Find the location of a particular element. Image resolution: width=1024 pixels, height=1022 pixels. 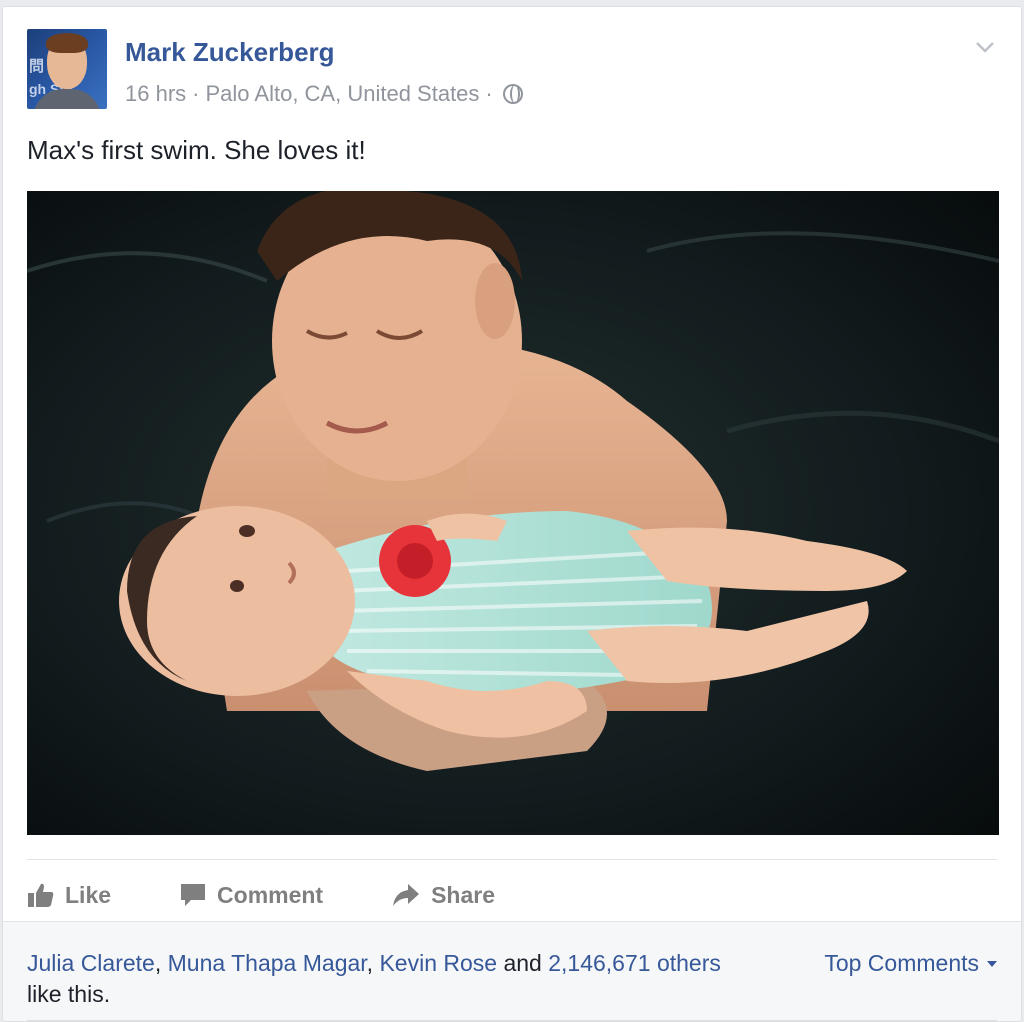

comment-button: Comment is located at coordinates (251, 895).